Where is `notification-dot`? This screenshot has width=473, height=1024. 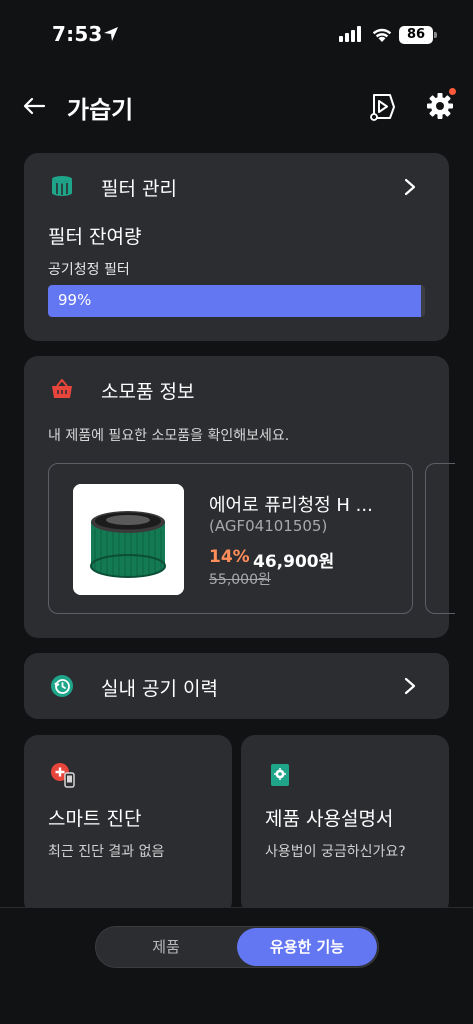
notification-dot is located at coordinates (452, 91).